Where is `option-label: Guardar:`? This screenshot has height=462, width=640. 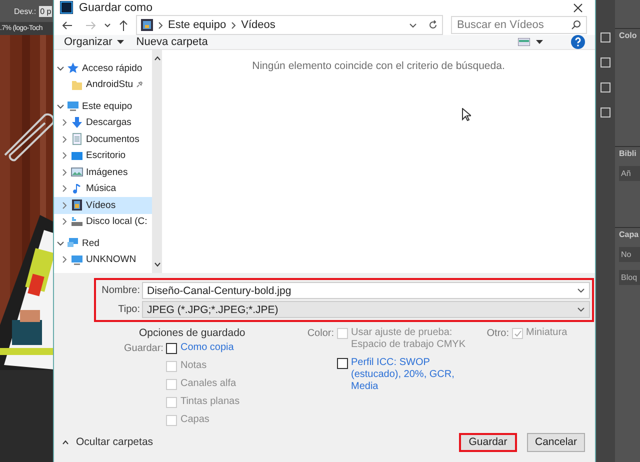 option-label: Guardar: is located at coordinates (144, 348).